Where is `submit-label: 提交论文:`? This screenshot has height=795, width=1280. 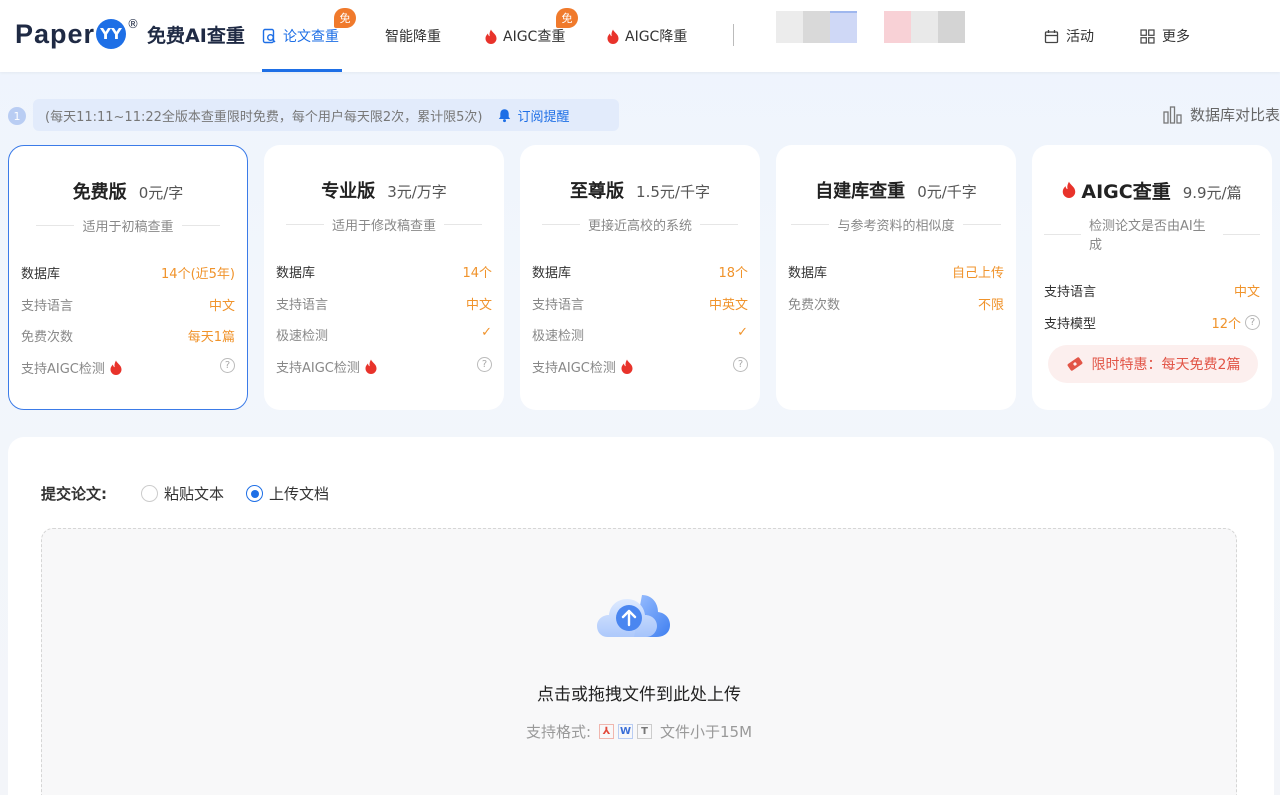
submit-label: 提交论文: is located at coordinates (74, 494).